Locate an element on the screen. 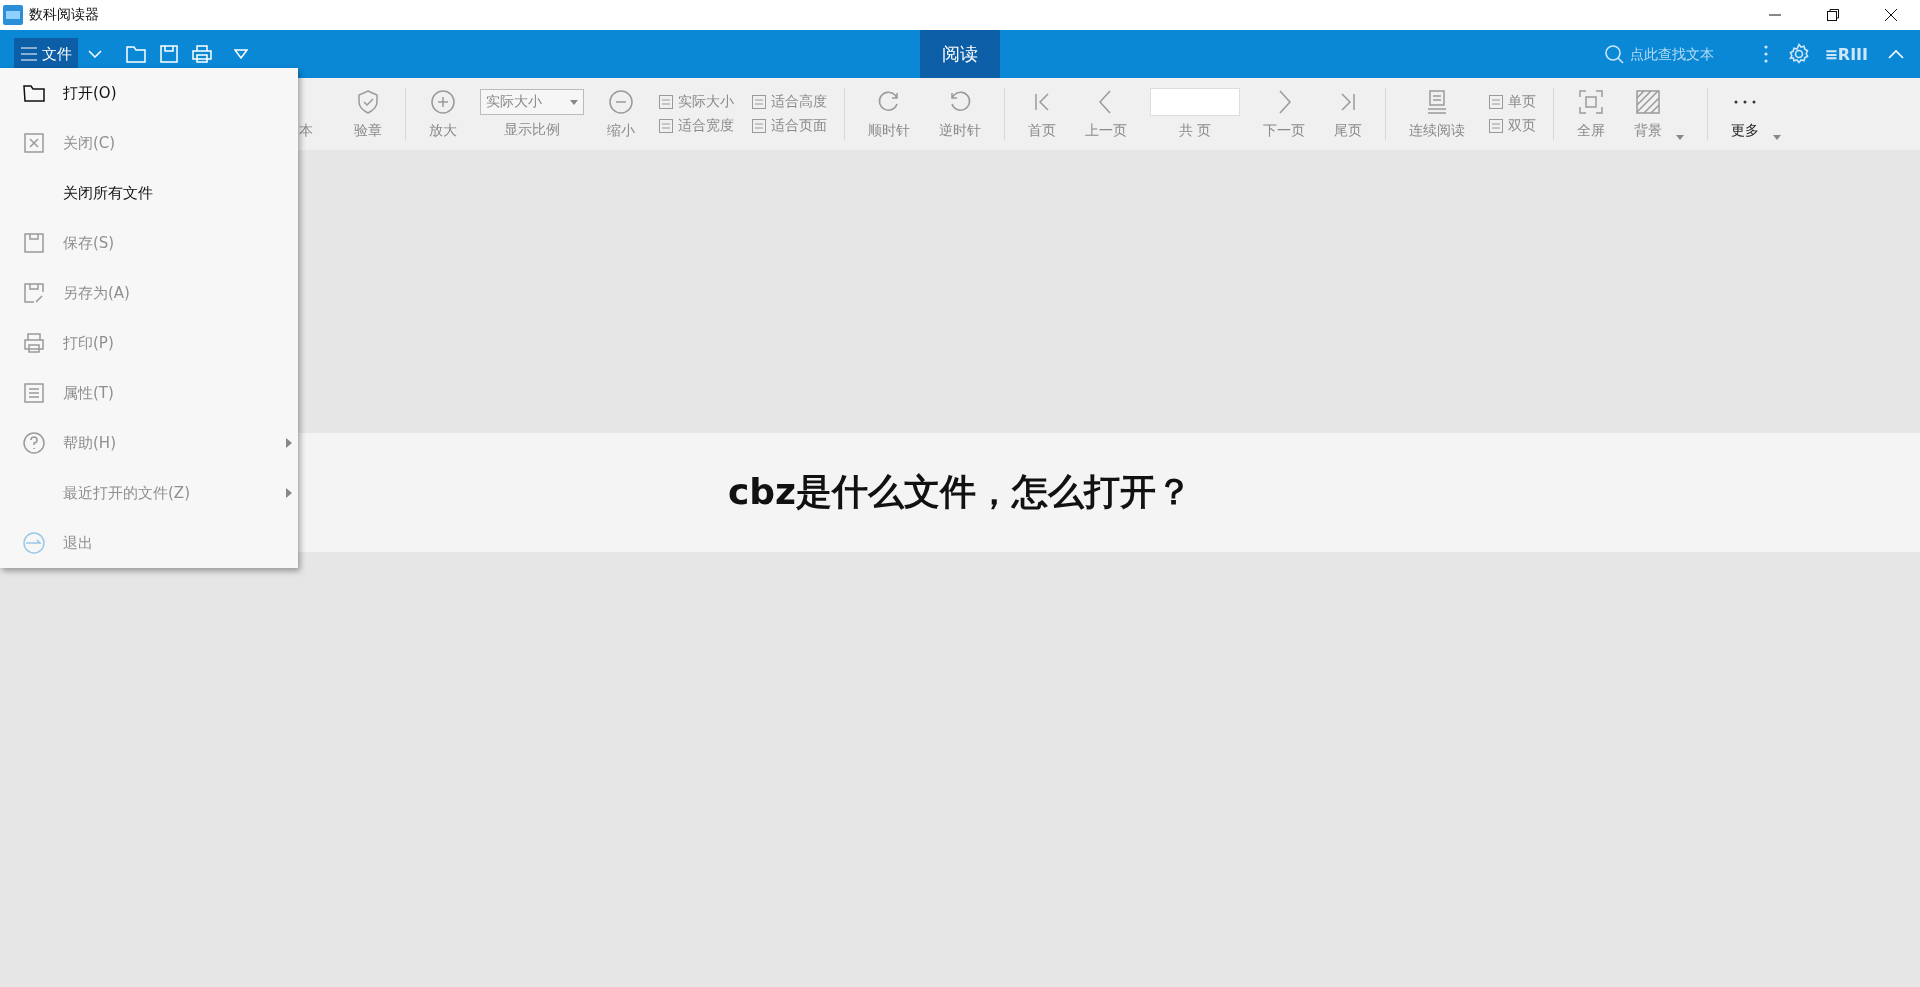 This screenshot has height=987, width=1920. restore-icon is located at coordinates (1833, 15).